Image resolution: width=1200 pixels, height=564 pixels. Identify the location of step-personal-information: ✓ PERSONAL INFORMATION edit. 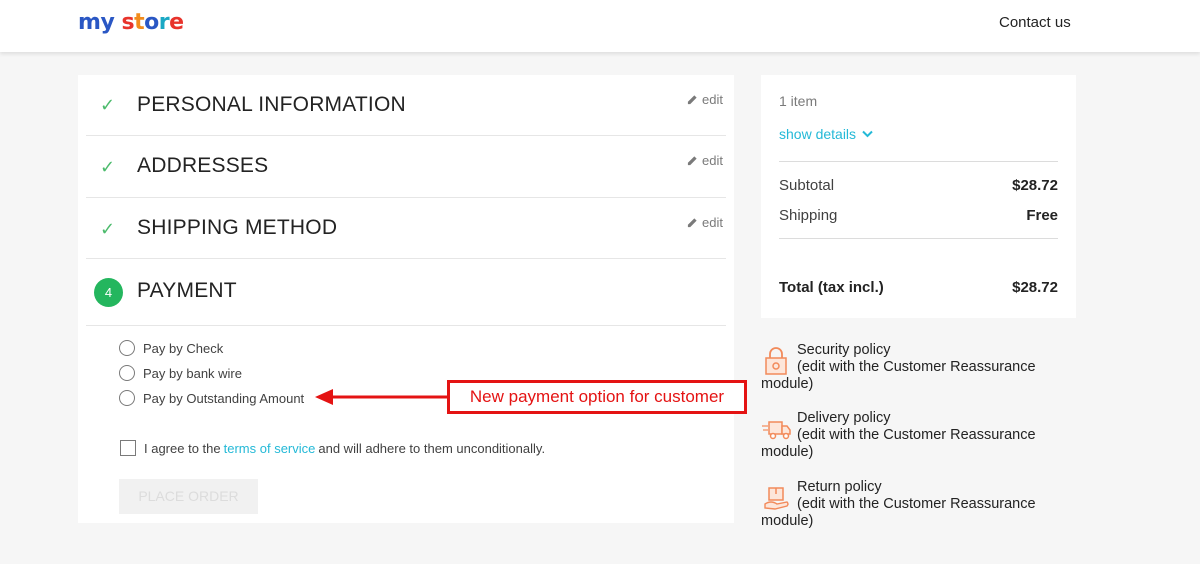
(406, 105).